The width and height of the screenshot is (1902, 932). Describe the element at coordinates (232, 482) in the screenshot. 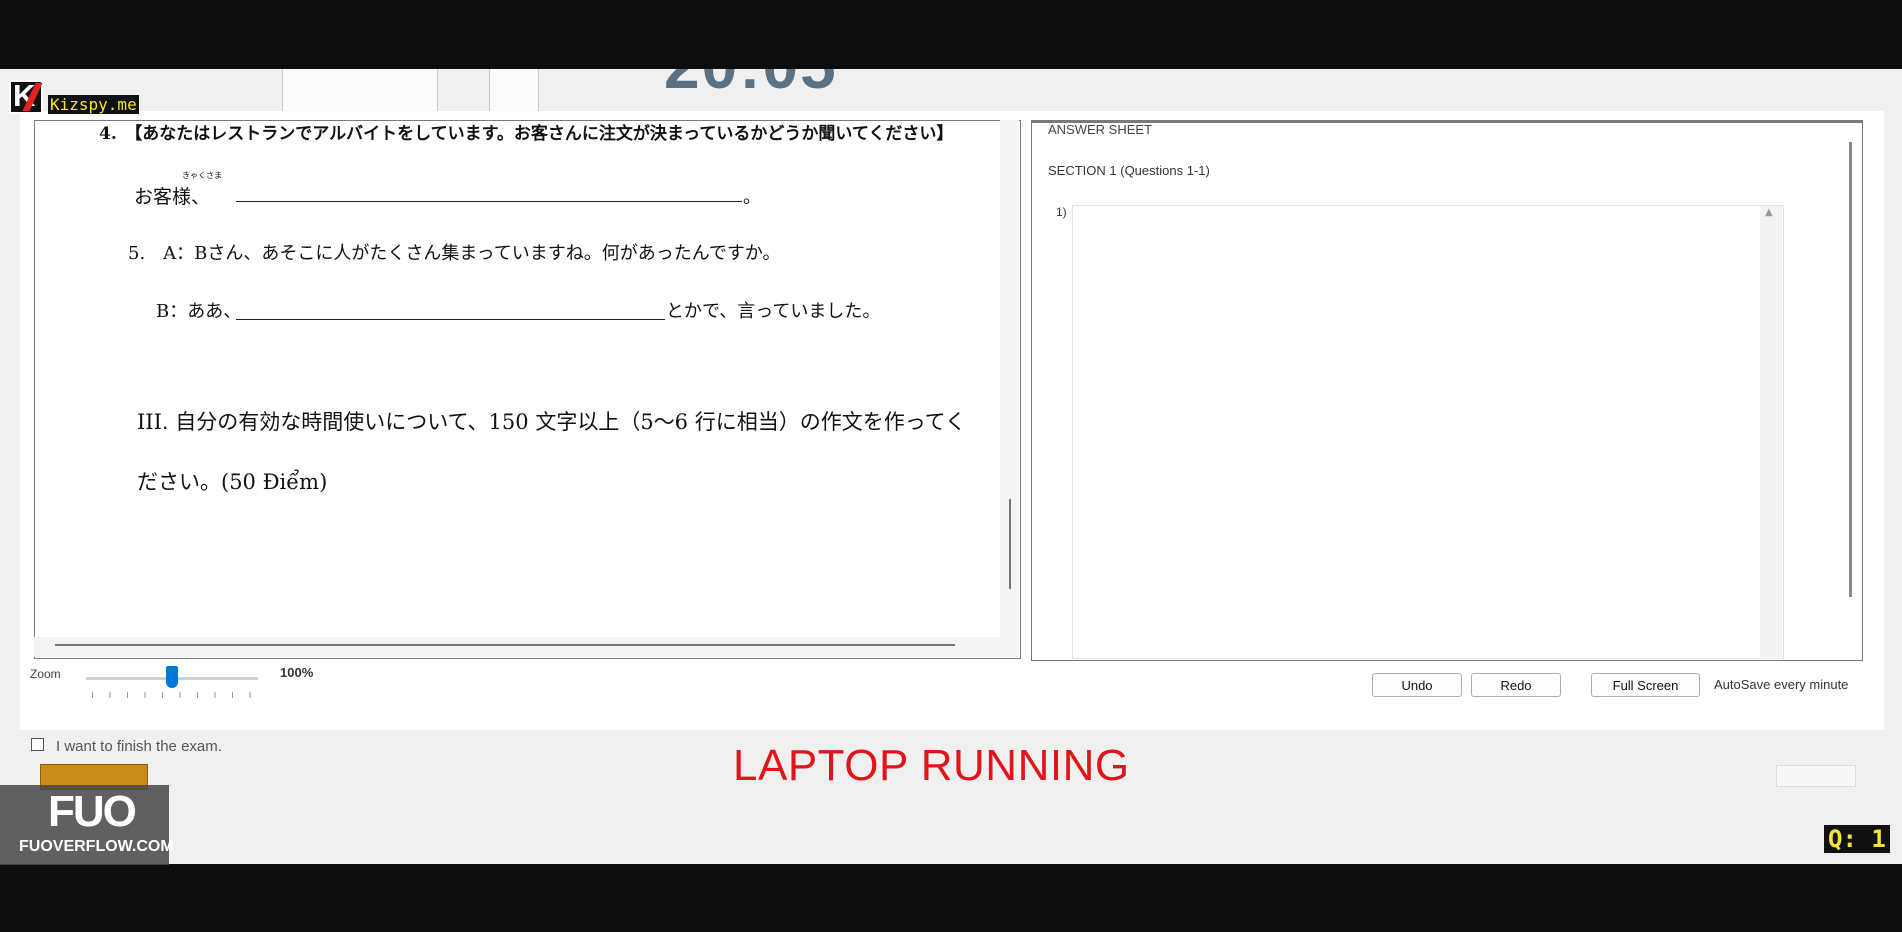

I see `section-3-prompt-cont: ださい。(50 Điểm)` at that location.